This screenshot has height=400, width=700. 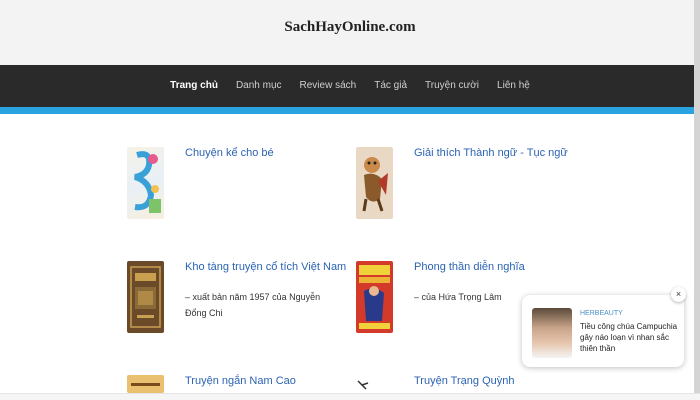 What do you see at coordinates (601, 313) in the screenshot?
I see `ad-brand: HERBEAUTY` at bounding box center [601, 313].